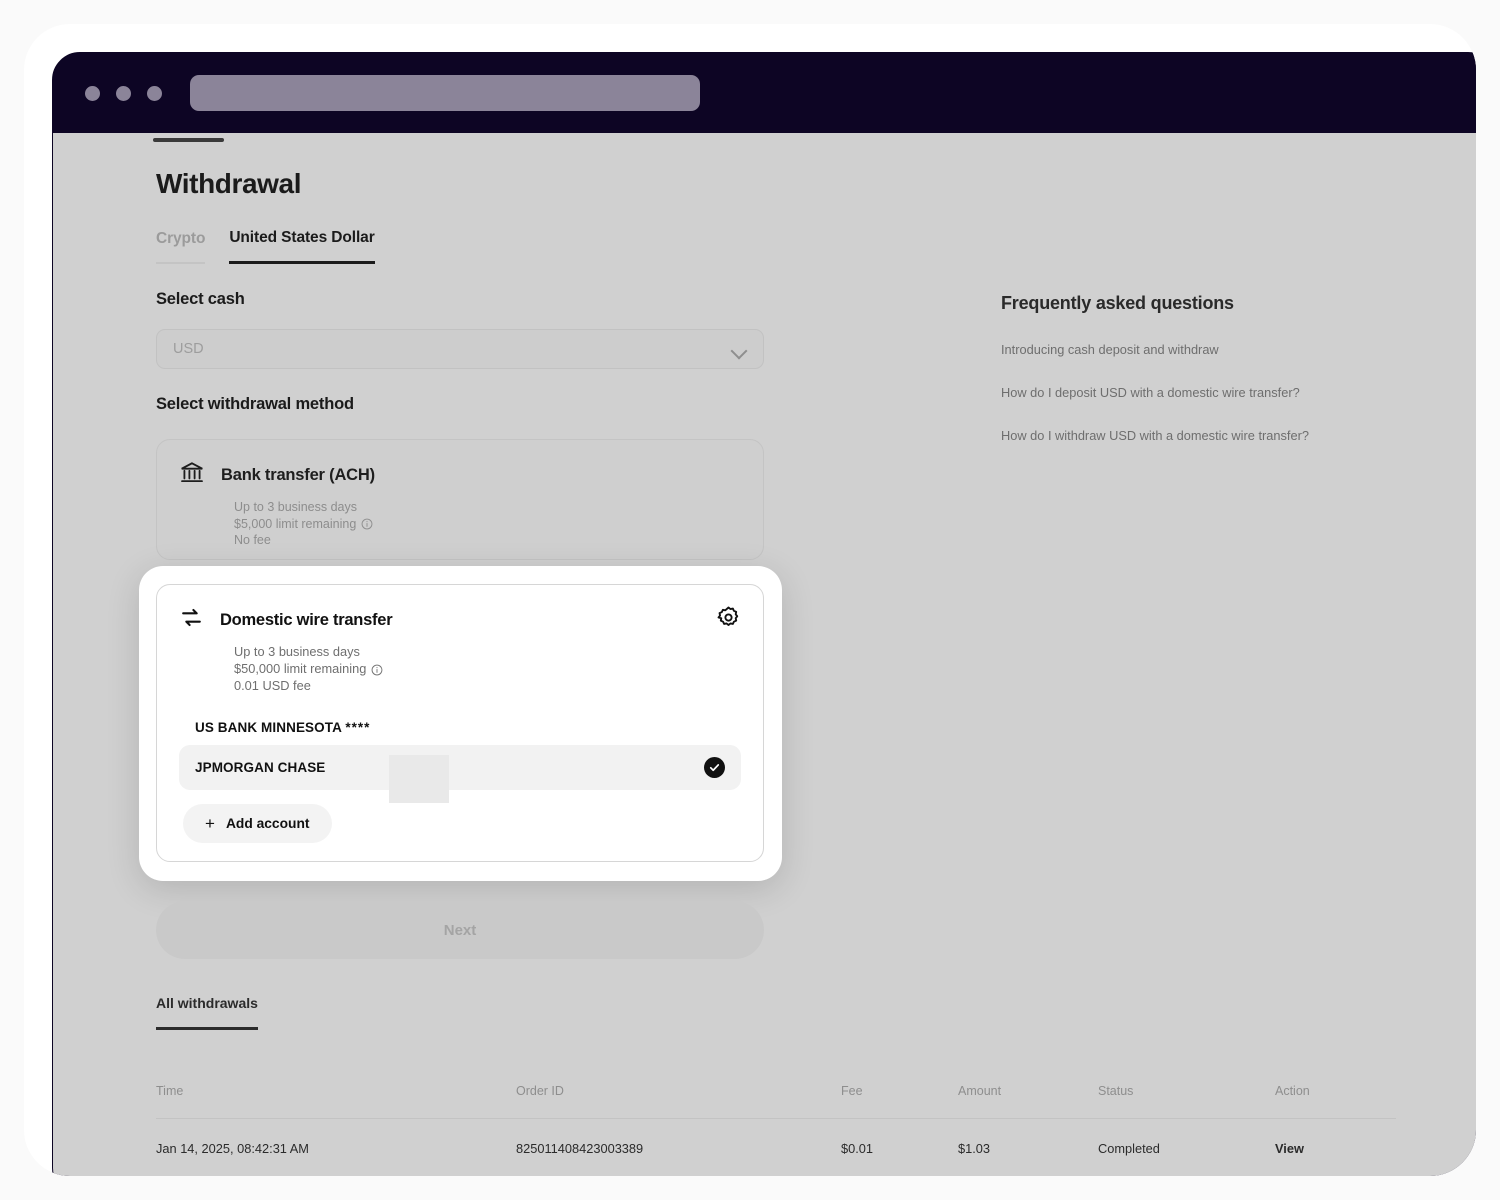 Image resolution: width=1500 pixels, height=1200 pixels. What do you see at coordinates (764, 93) in the screenshot?
I see `browser-titlebar` at bounding box center [764, 93].